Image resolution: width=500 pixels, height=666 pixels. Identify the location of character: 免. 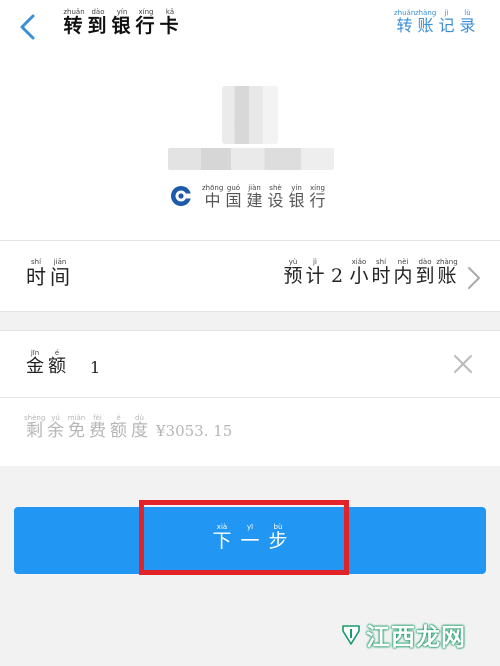
(76, 431).